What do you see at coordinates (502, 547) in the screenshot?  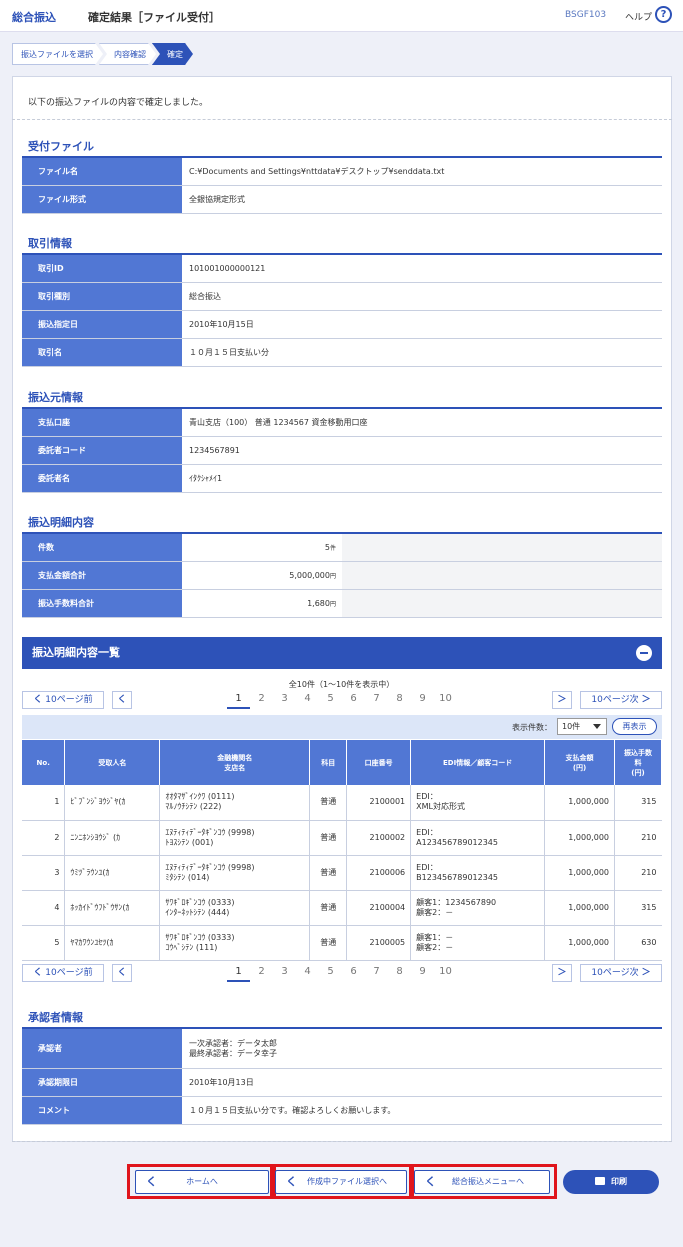 I see `blank-cell` at bounding box center [502, 547].